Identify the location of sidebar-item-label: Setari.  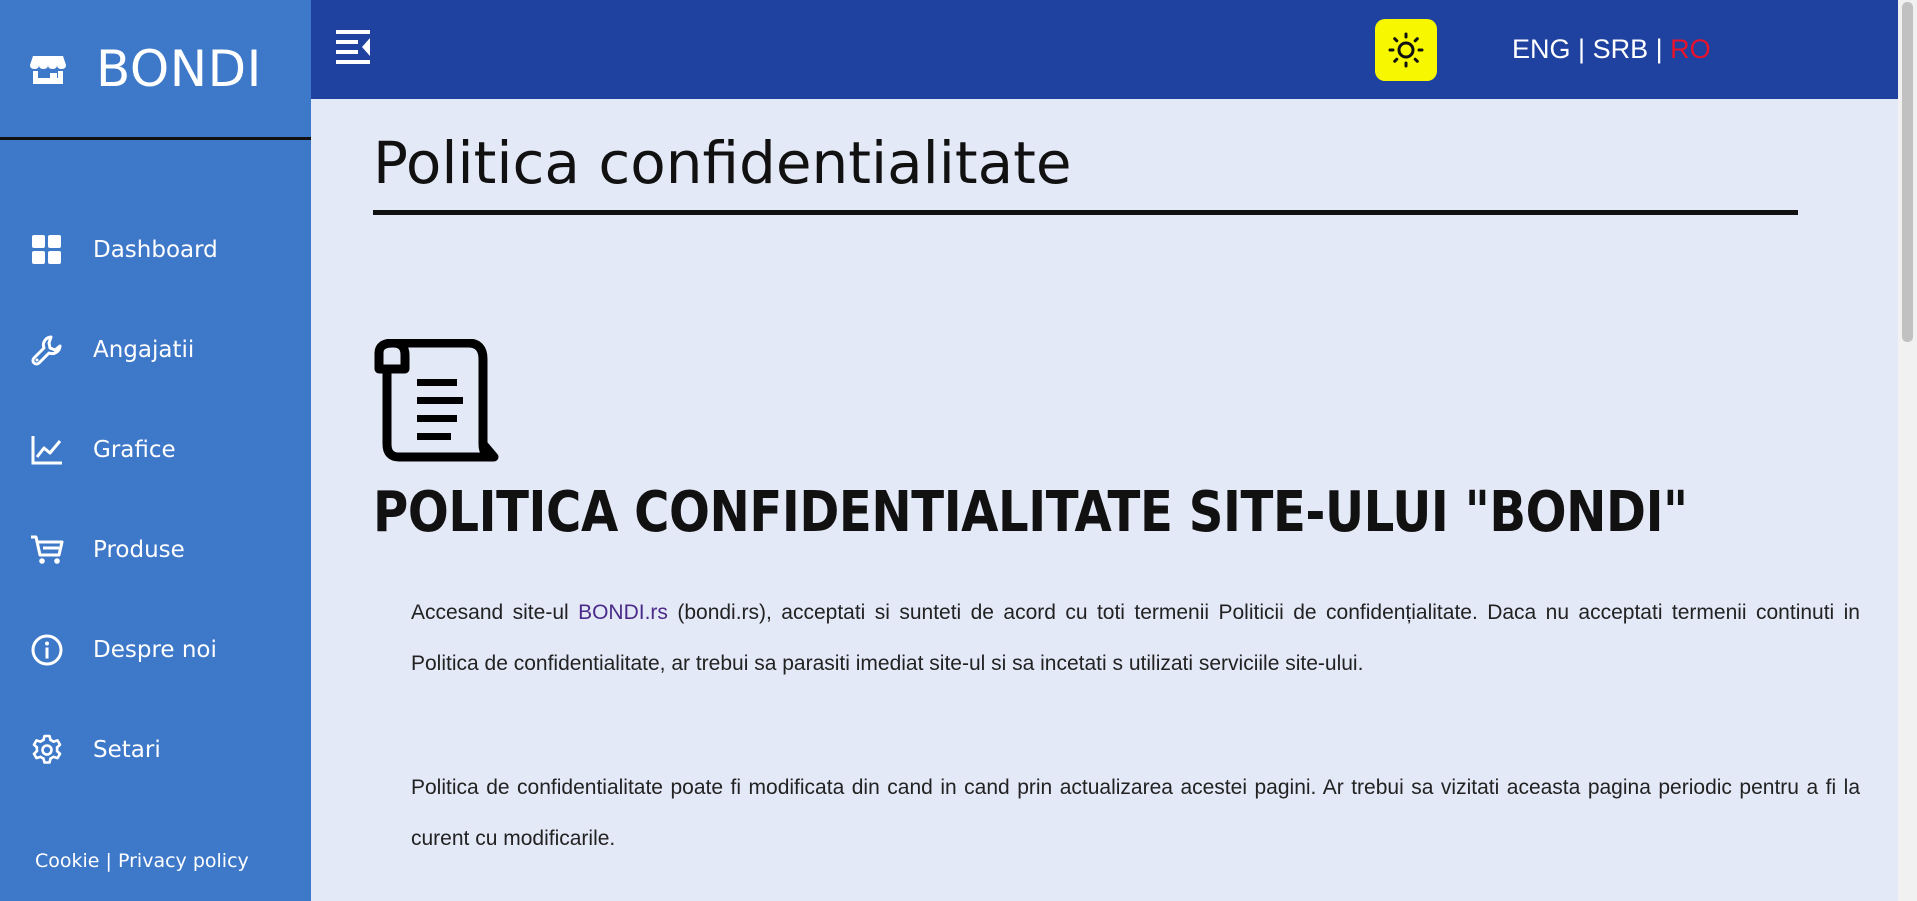
(127, 750).